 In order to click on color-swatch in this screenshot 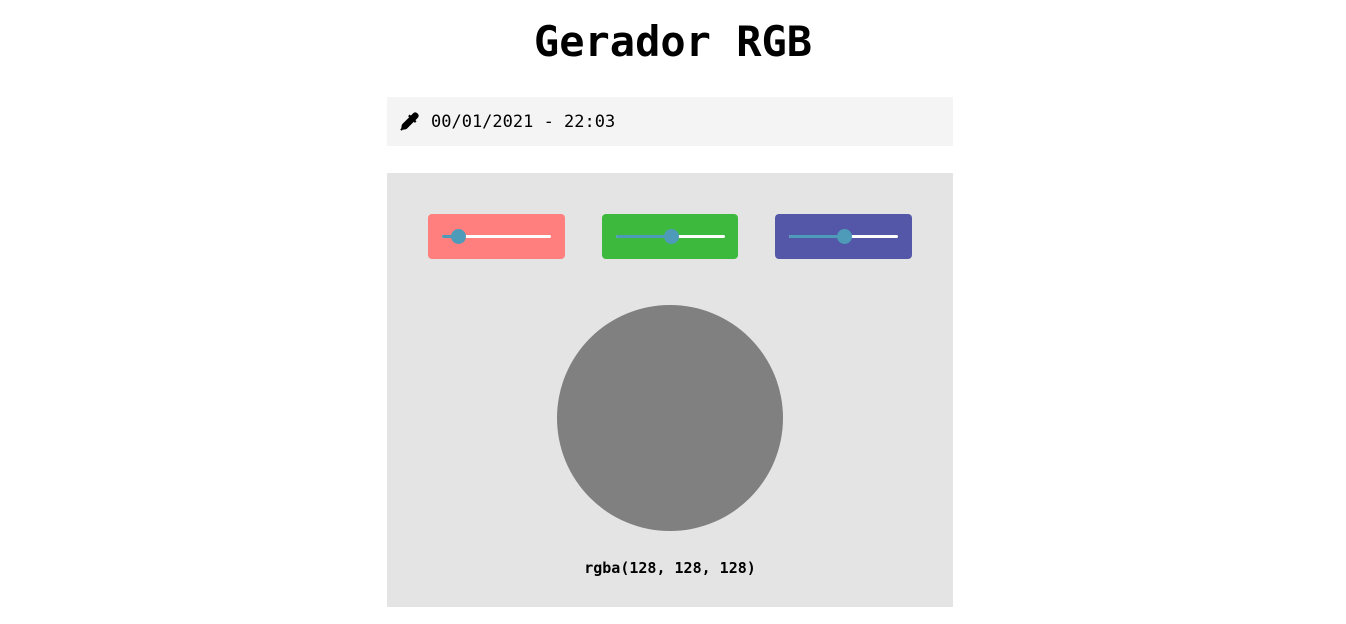, I will do `click(670, 418)`.